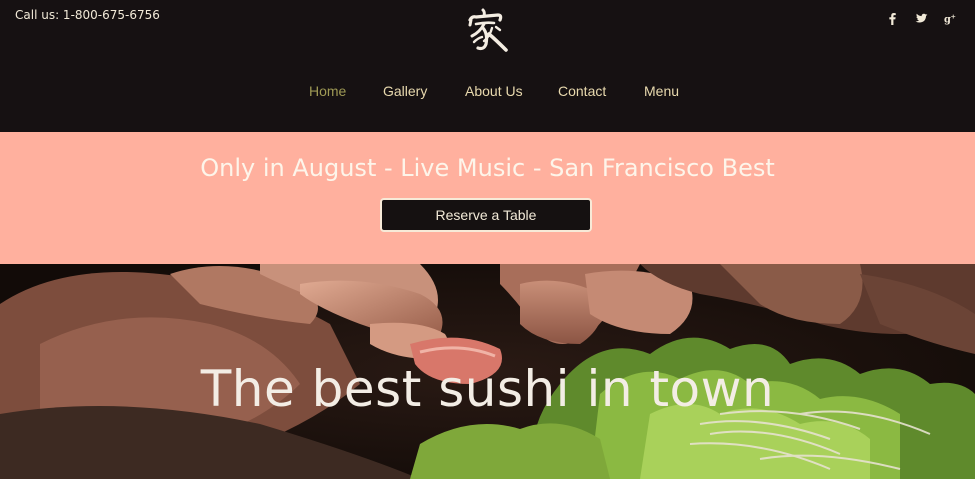 The height and width of the screenshot is (479, 975). I want to click on social-links: g +, so click(921, 18).